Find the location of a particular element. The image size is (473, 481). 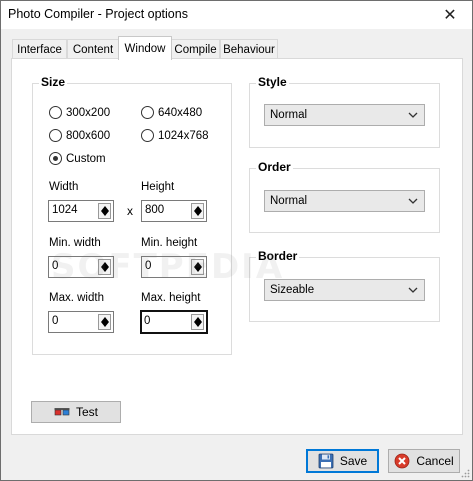

height-spin-buttons is located at coordinates (197, 211).